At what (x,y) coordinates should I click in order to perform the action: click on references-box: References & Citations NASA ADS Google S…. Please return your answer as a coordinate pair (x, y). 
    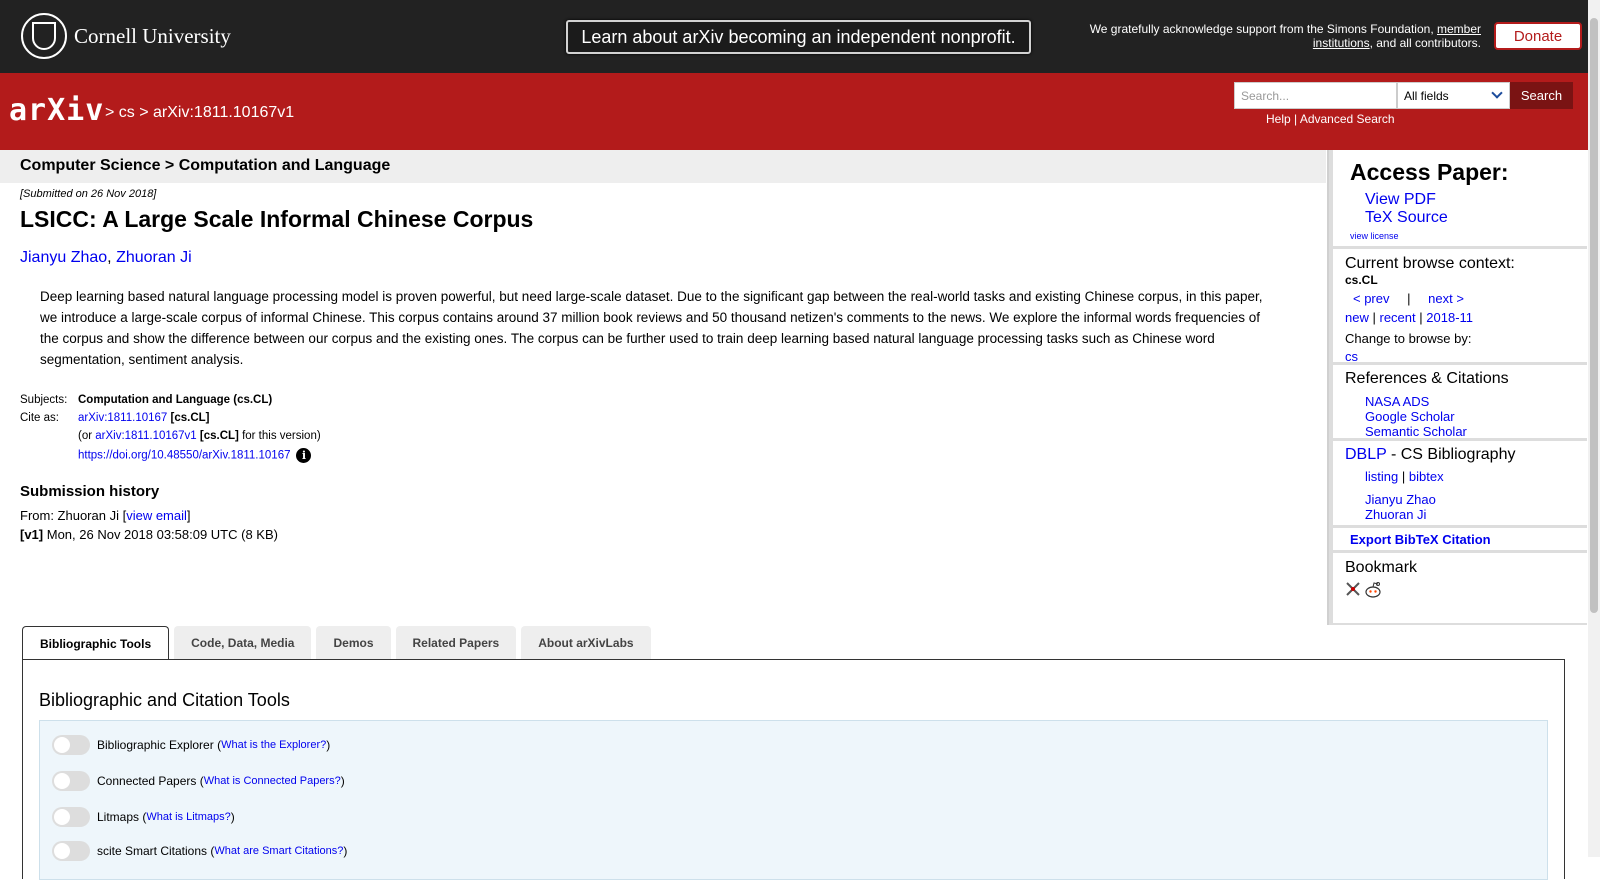
    Looking at the image, I should click on (1460, 402).